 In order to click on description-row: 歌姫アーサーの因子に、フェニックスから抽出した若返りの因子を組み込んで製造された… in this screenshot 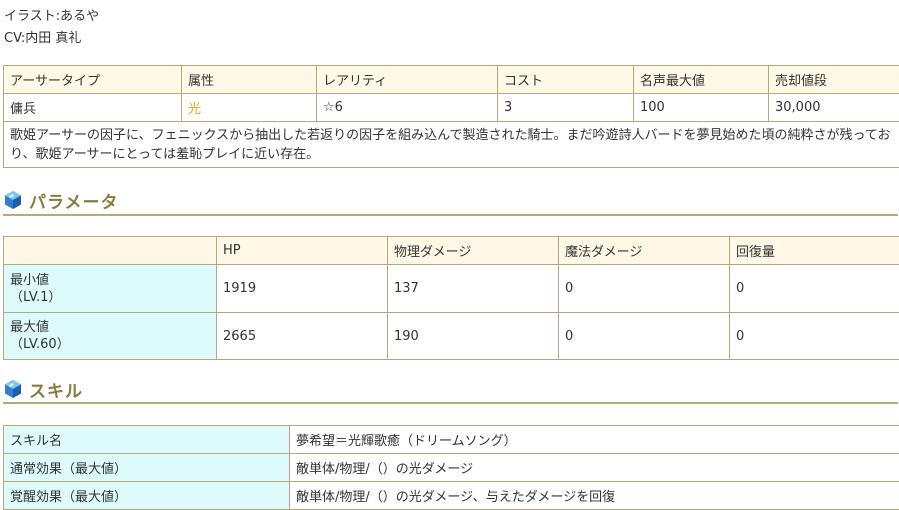, I will do `click(451, 145)`.